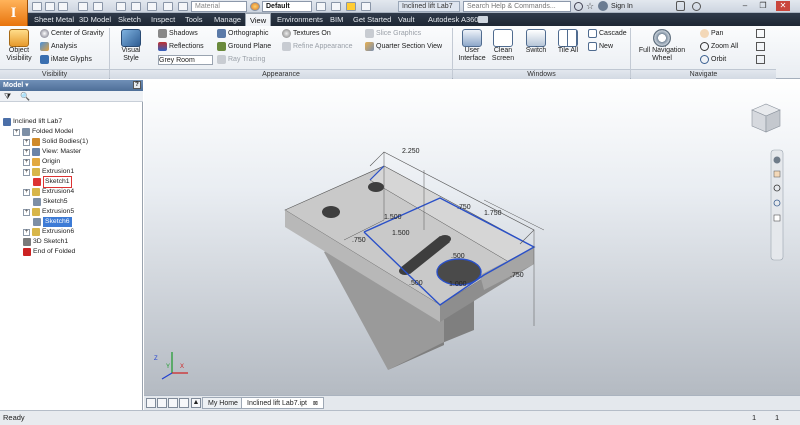  I want to click on close-tab-icon: ⊠, so click(315, 404).